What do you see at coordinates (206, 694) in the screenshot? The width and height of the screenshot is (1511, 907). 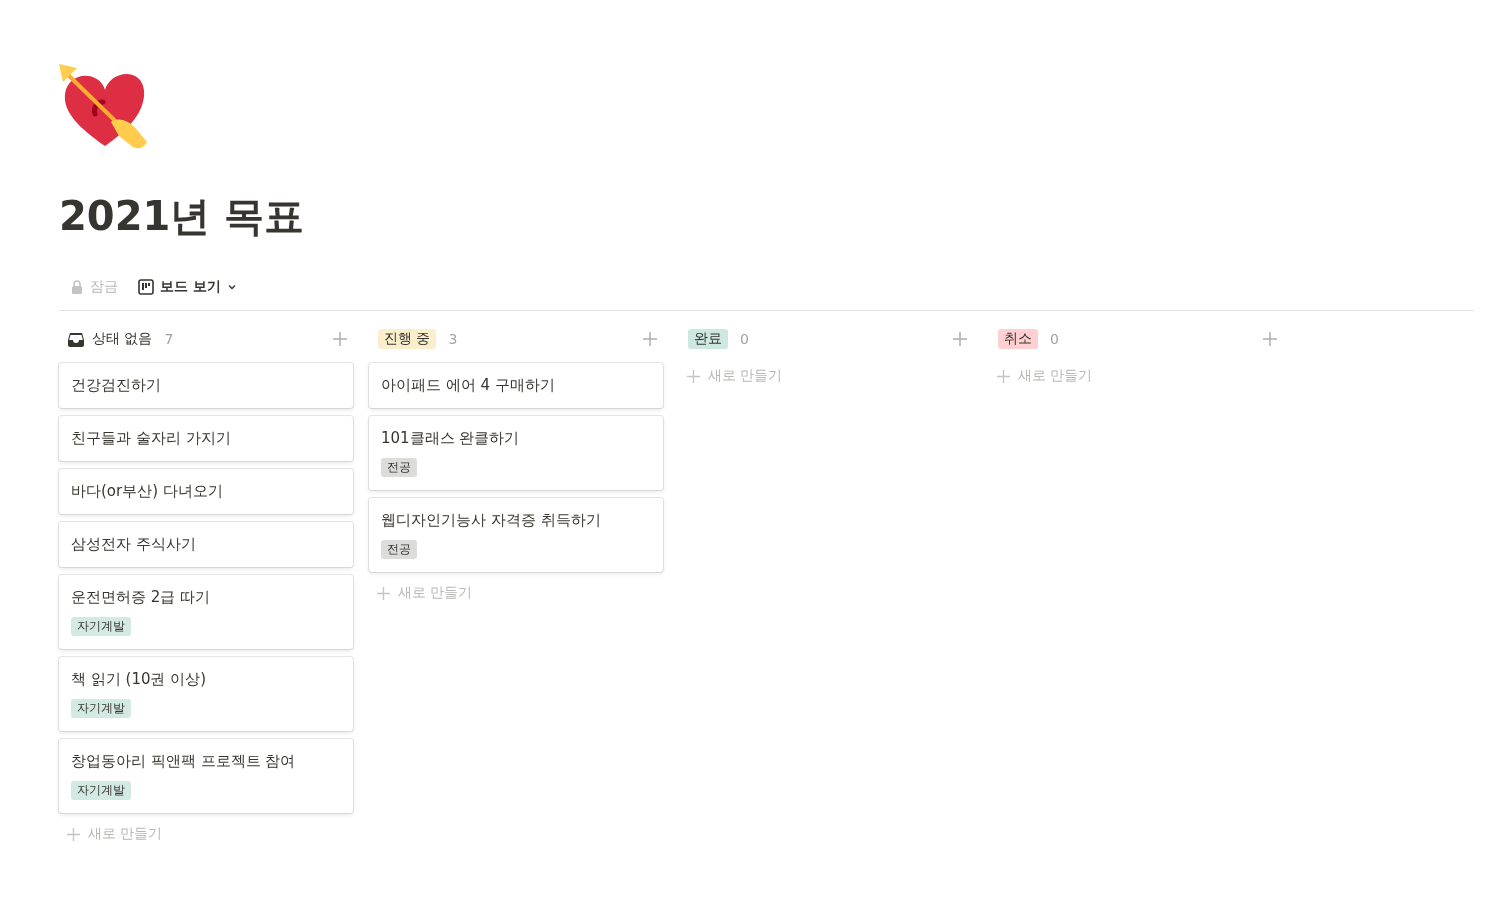 I see `board-card: 책 읽기 (10권 이상) 자기계발` at bounding box center [206, 694].